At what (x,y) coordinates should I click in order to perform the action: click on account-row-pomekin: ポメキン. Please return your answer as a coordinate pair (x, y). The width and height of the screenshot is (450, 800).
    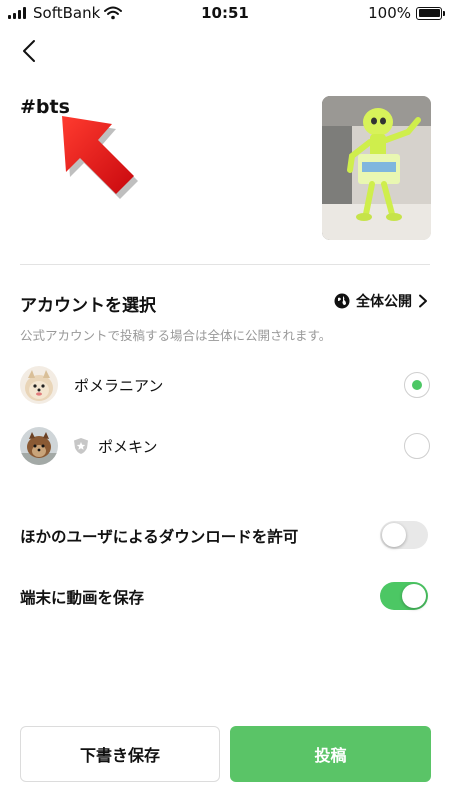
    Looking at the image, I should click on (226, 446).